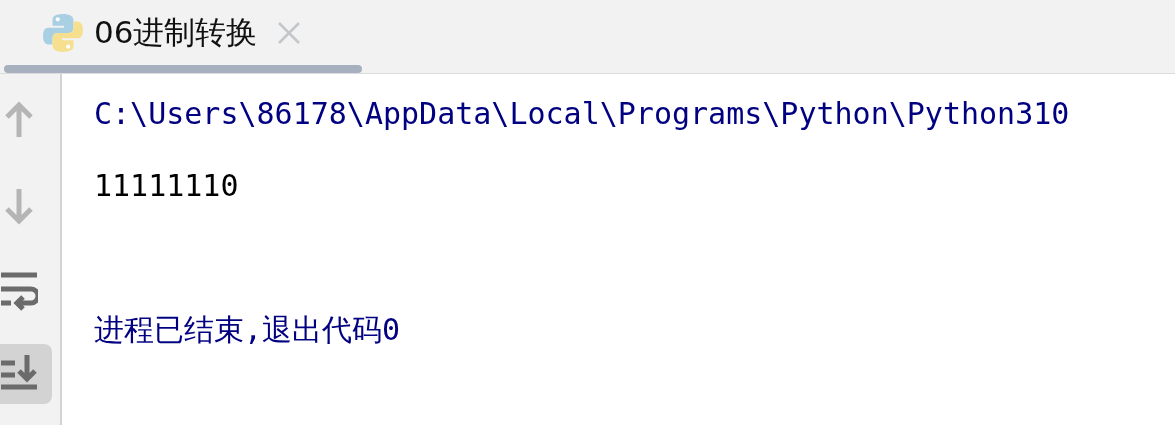 This screenshot has width=1175, height=425. I want to click on program-output: 11111110, so click(166, 185).